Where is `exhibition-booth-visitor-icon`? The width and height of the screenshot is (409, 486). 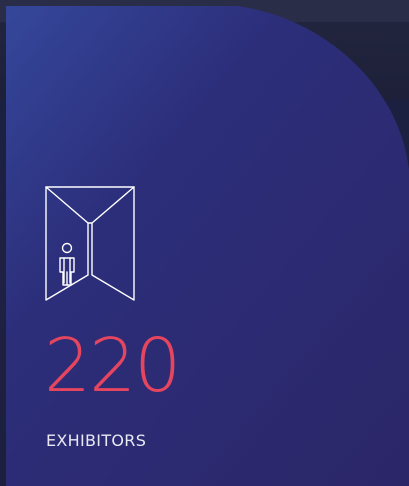 exhibition-booth-visitor-icon is located at coordinates (90, 246).